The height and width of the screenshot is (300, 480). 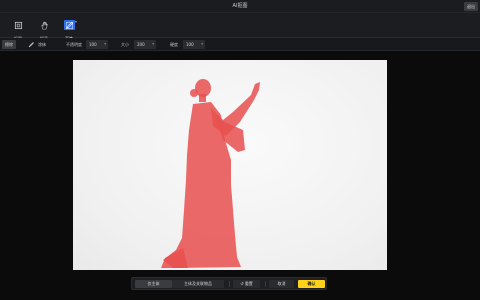 I want to click on erase-mode-button: 擦除, so click(x=9, y=44).